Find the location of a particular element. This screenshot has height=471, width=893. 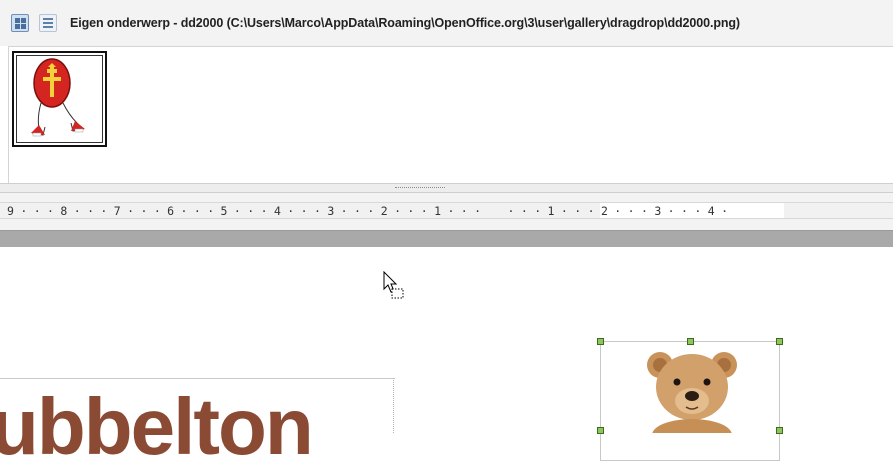

gallery-thumbnail is located at coordinates (59, 99).